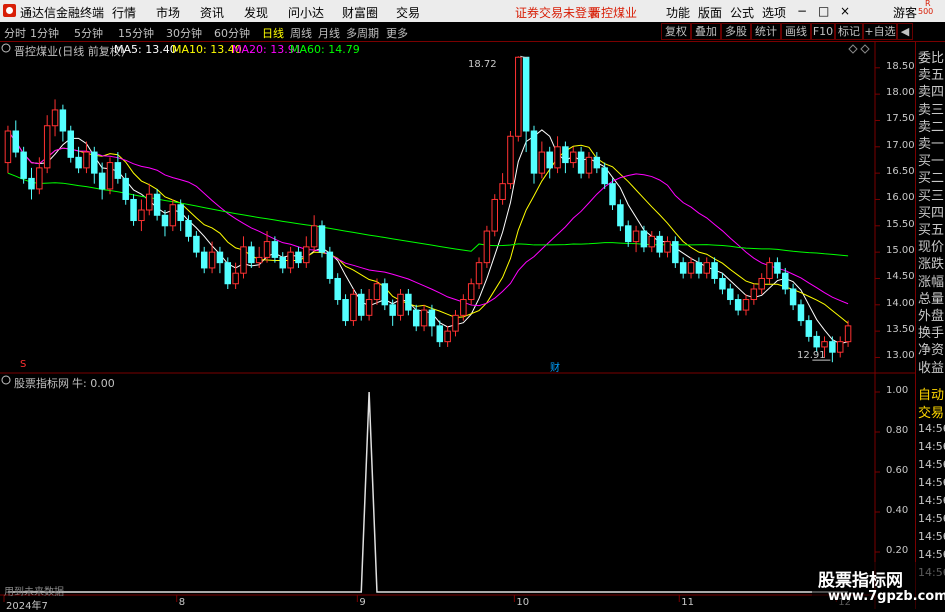  What do you see at coordinates (168, 12) in the screenshot?
I see `menu-item-shichang: 市场` at bounding box center [168, 12].